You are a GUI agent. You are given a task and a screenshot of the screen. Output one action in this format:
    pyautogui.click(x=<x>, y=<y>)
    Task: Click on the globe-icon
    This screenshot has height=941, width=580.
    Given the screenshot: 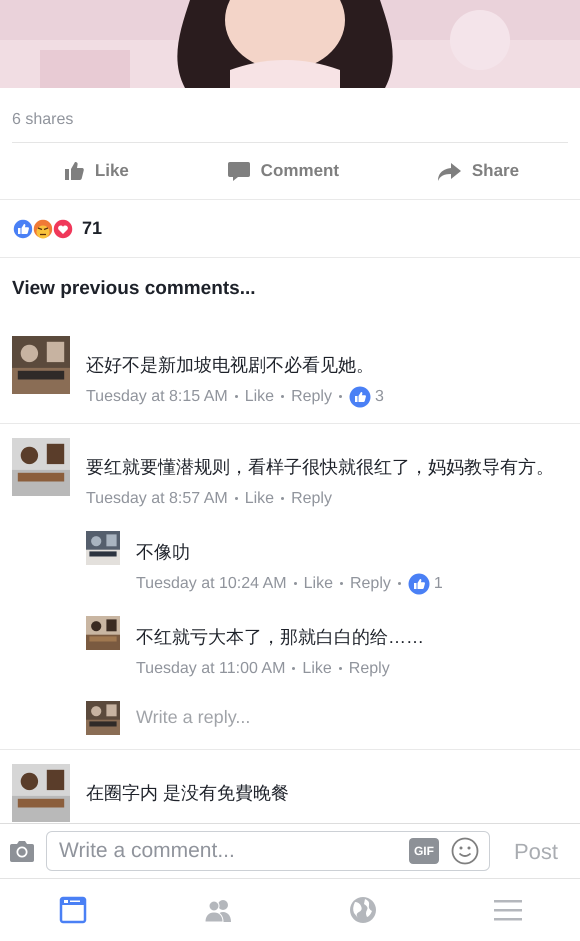 What is the action you would take?
    pyautogui.click(x=362, y=910)
    